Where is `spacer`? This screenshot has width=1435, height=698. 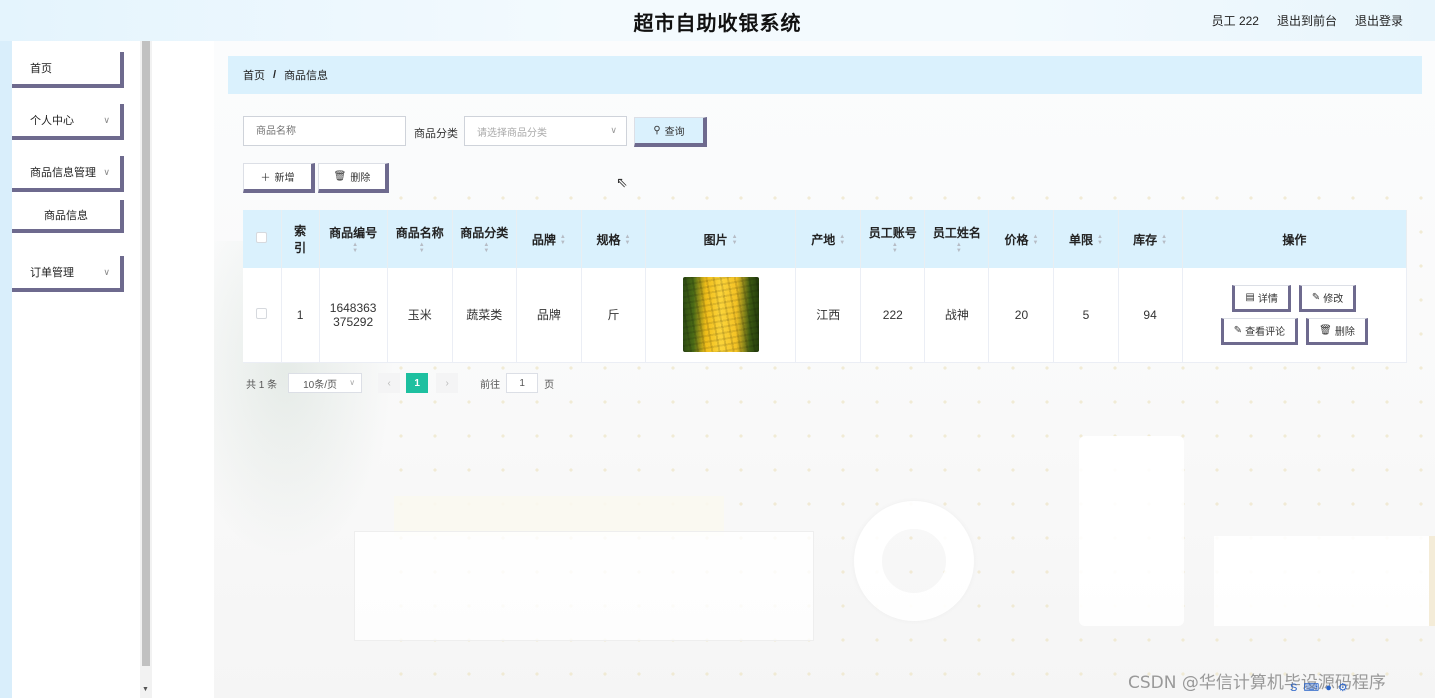 spacer is located at coordinates (183, 369).